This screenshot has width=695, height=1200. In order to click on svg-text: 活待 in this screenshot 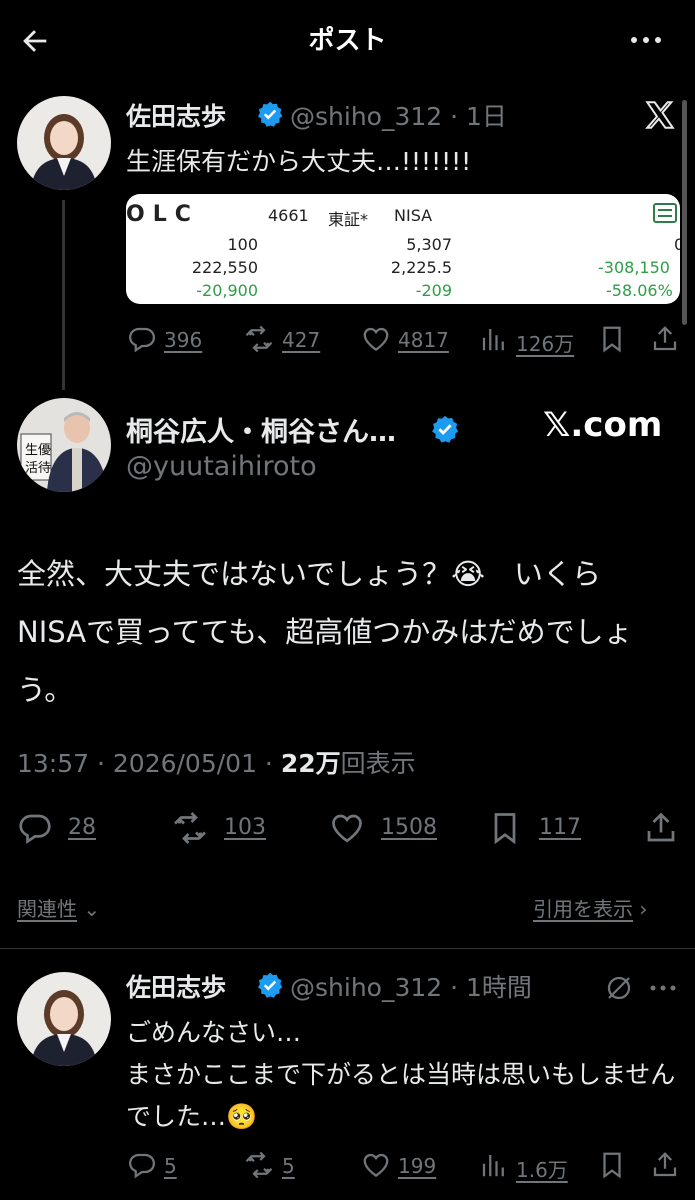, I will do `click(38, 468)`.